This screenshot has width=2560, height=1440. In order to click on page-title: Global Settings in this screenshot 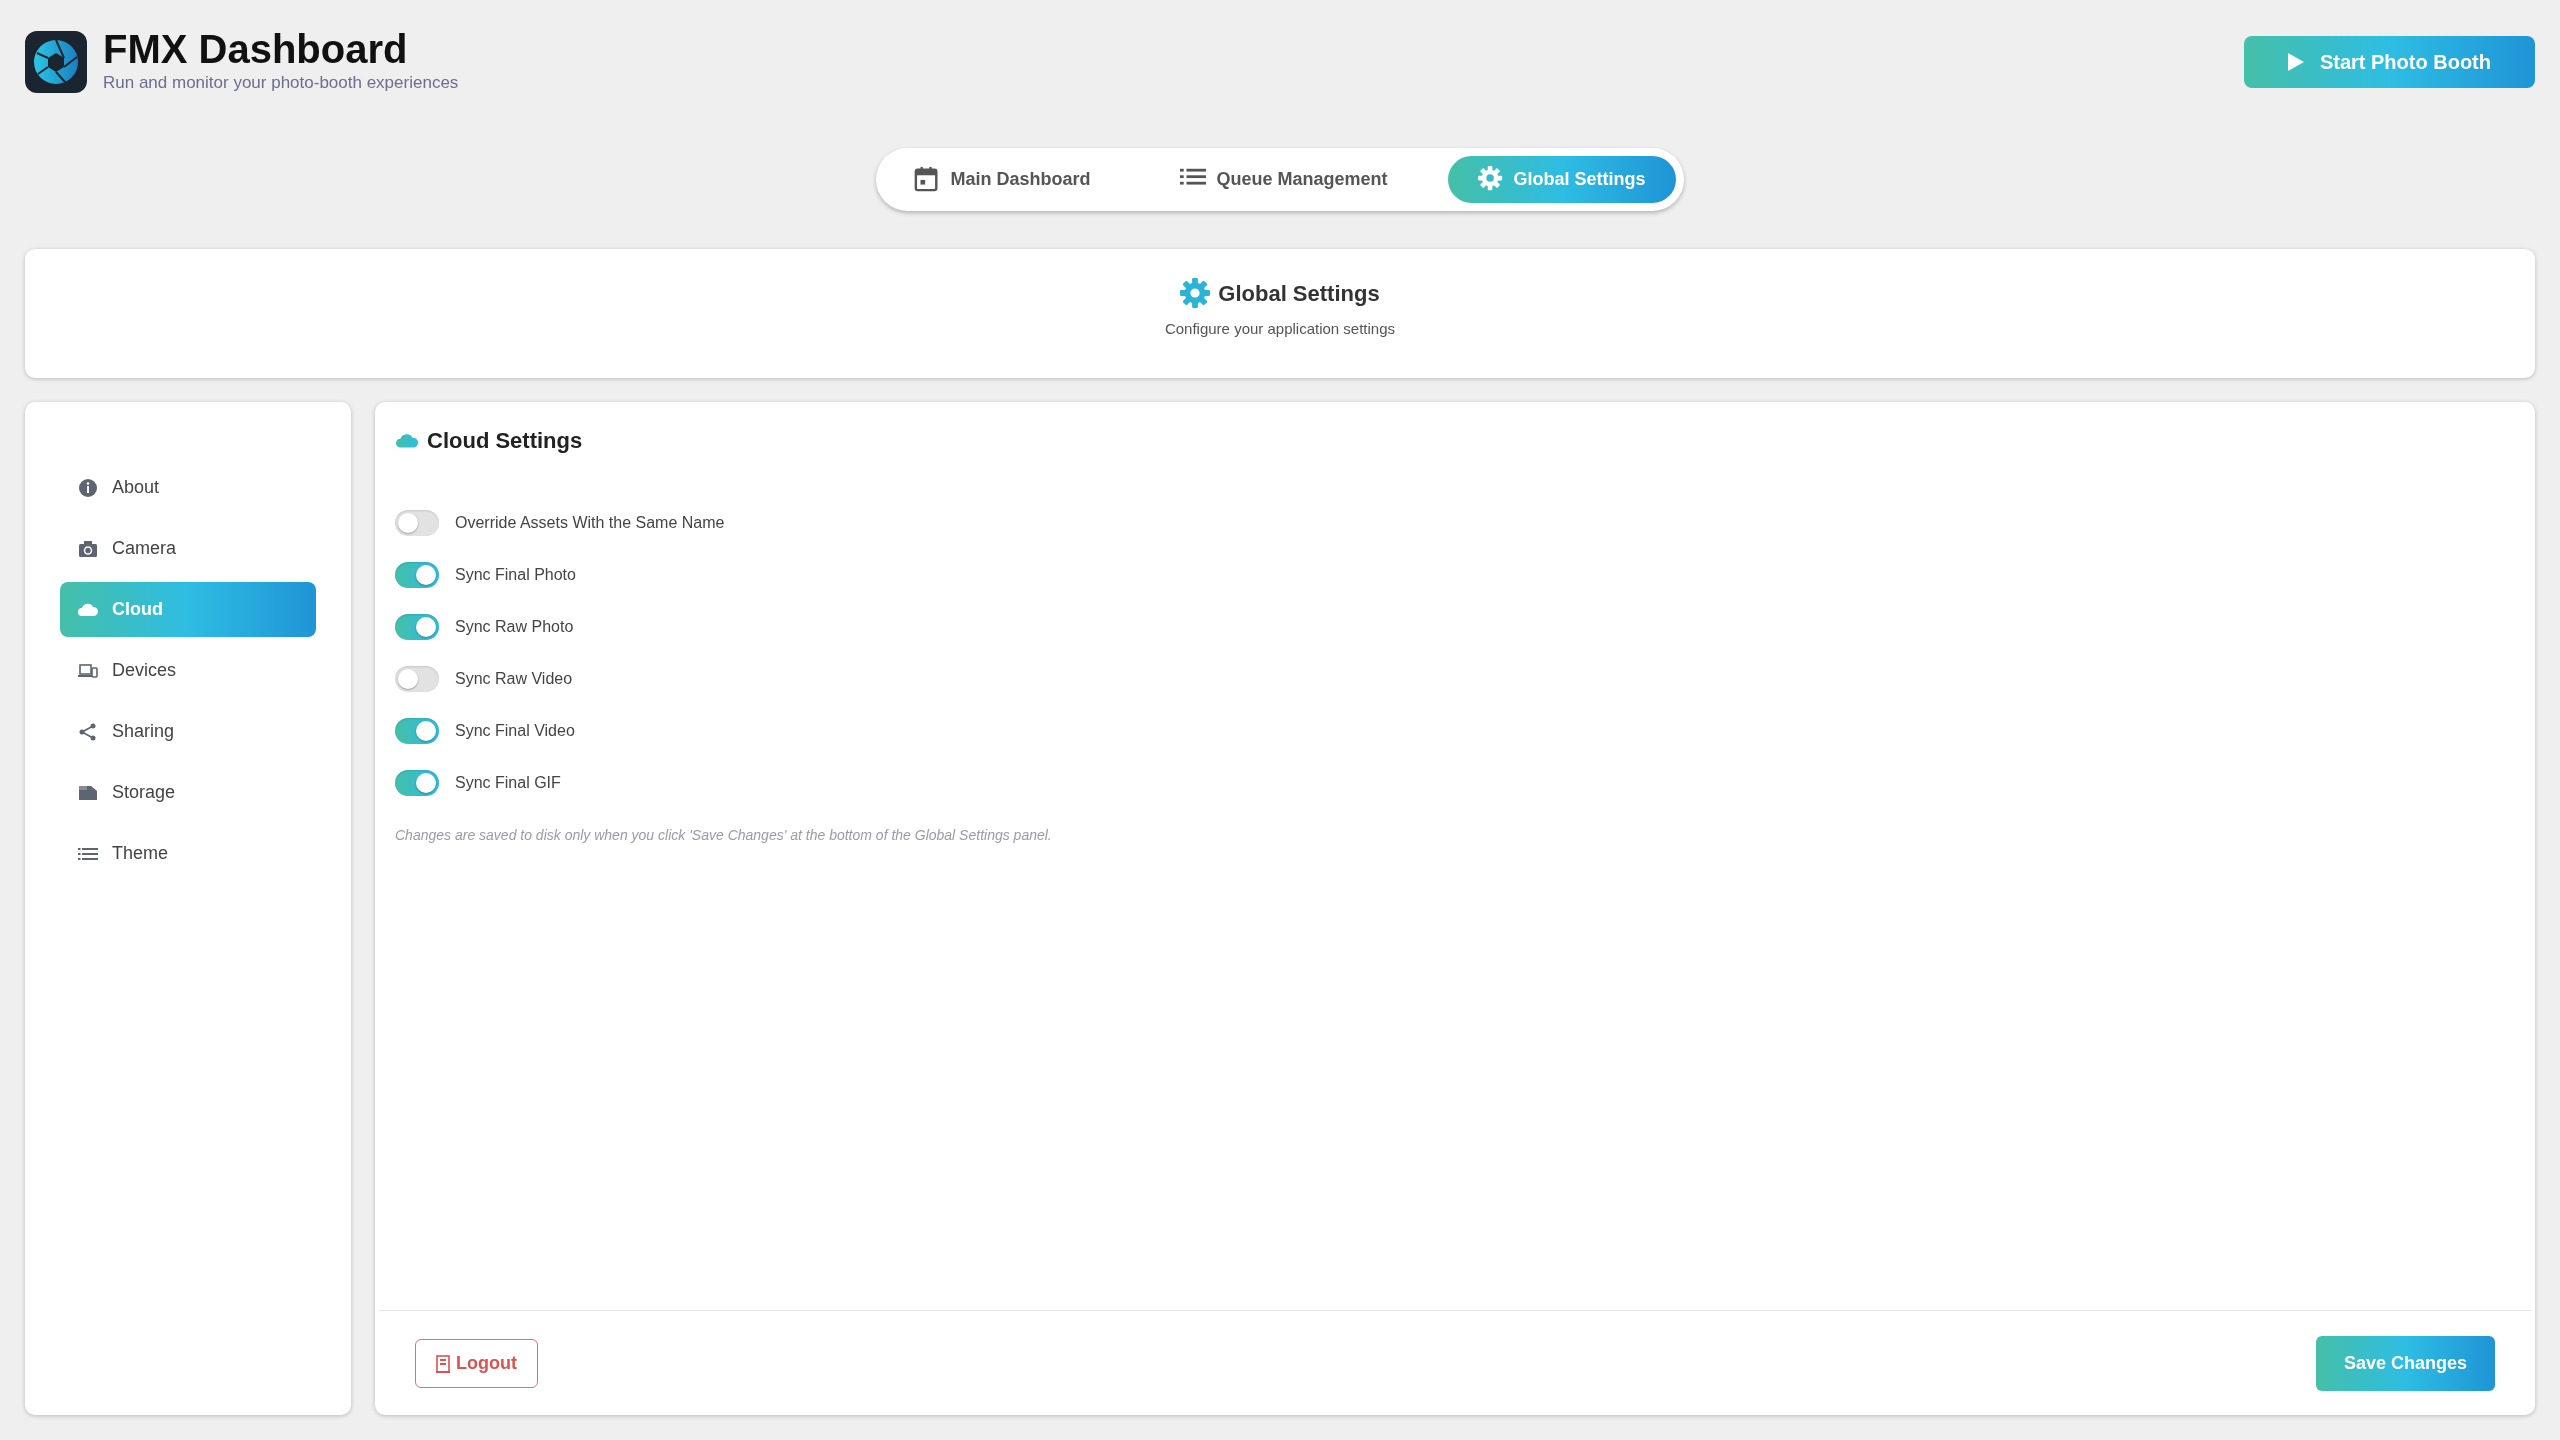, I will do `click(1299, 293)`.